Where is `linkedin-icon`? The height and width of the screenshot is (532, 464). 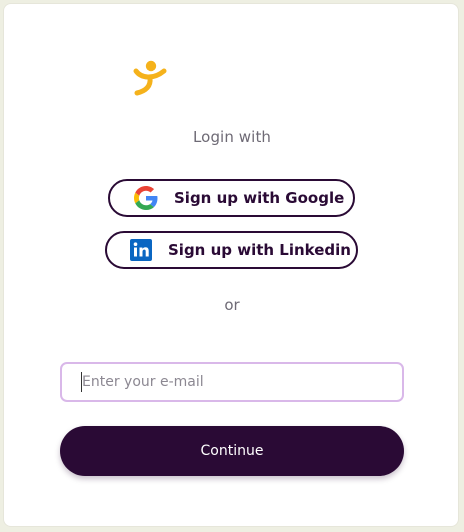 linkedin-icon is located at coordinates (141, 250).